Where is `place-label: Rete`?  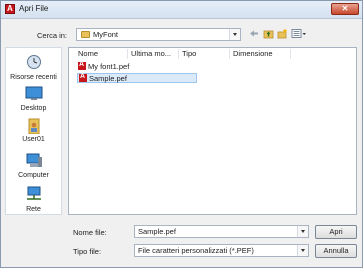
place-label: Rete is located at coordinates (33, 209).